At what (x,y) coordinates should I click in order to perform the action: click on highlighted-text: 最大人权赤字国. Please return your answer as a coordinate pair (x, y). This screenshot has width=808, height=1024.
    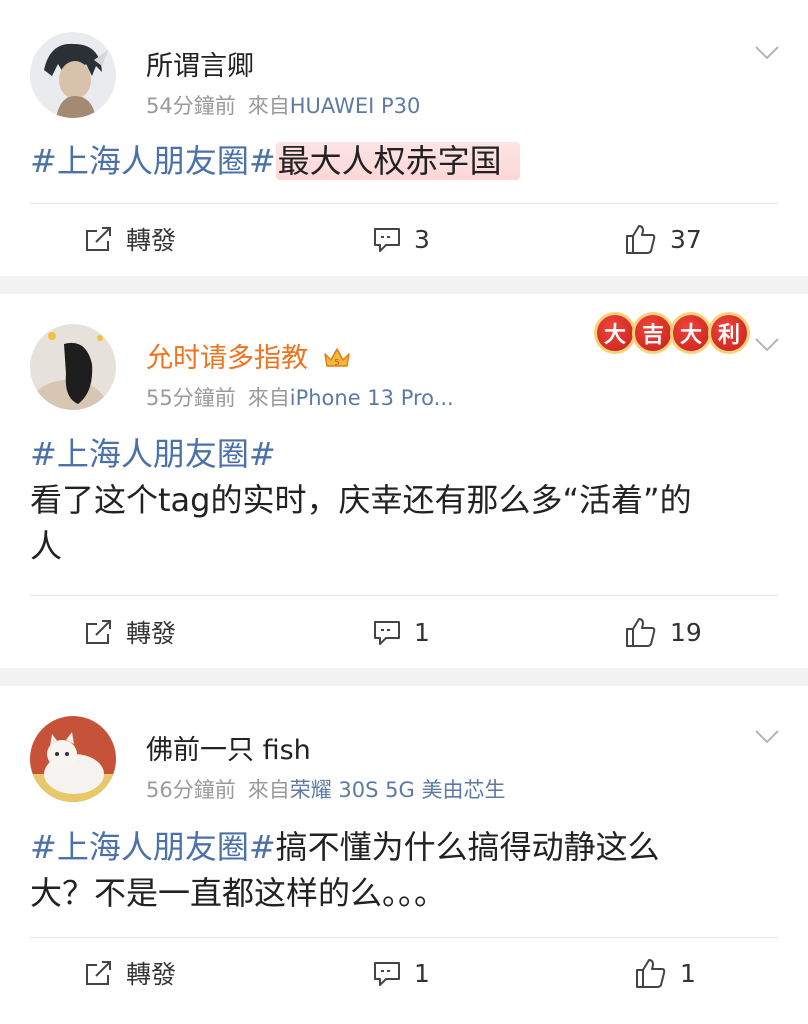
    Looking at the image, I should click on (397, 161).